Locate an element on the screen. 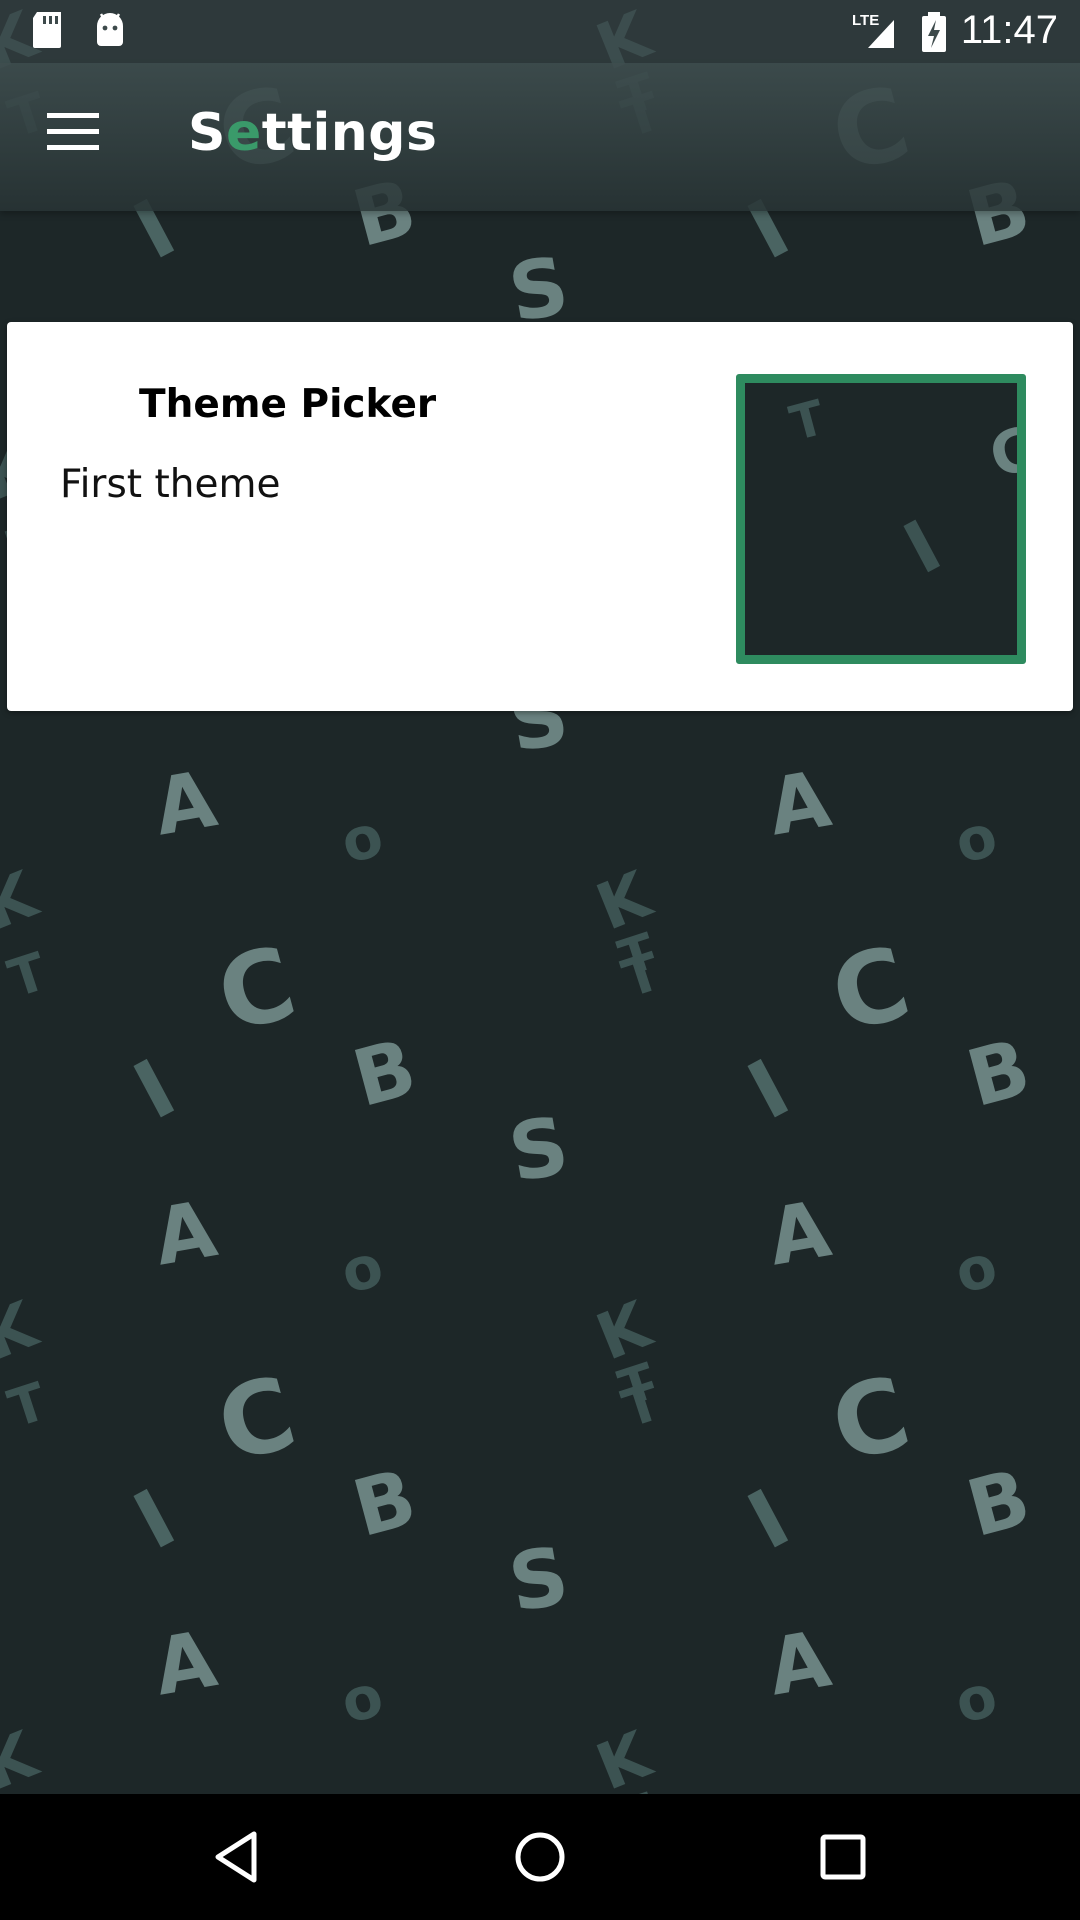 Image resolution: width=1080 pixels, height=1920 pixels. home-icon is located at coordinates (540, 1857).